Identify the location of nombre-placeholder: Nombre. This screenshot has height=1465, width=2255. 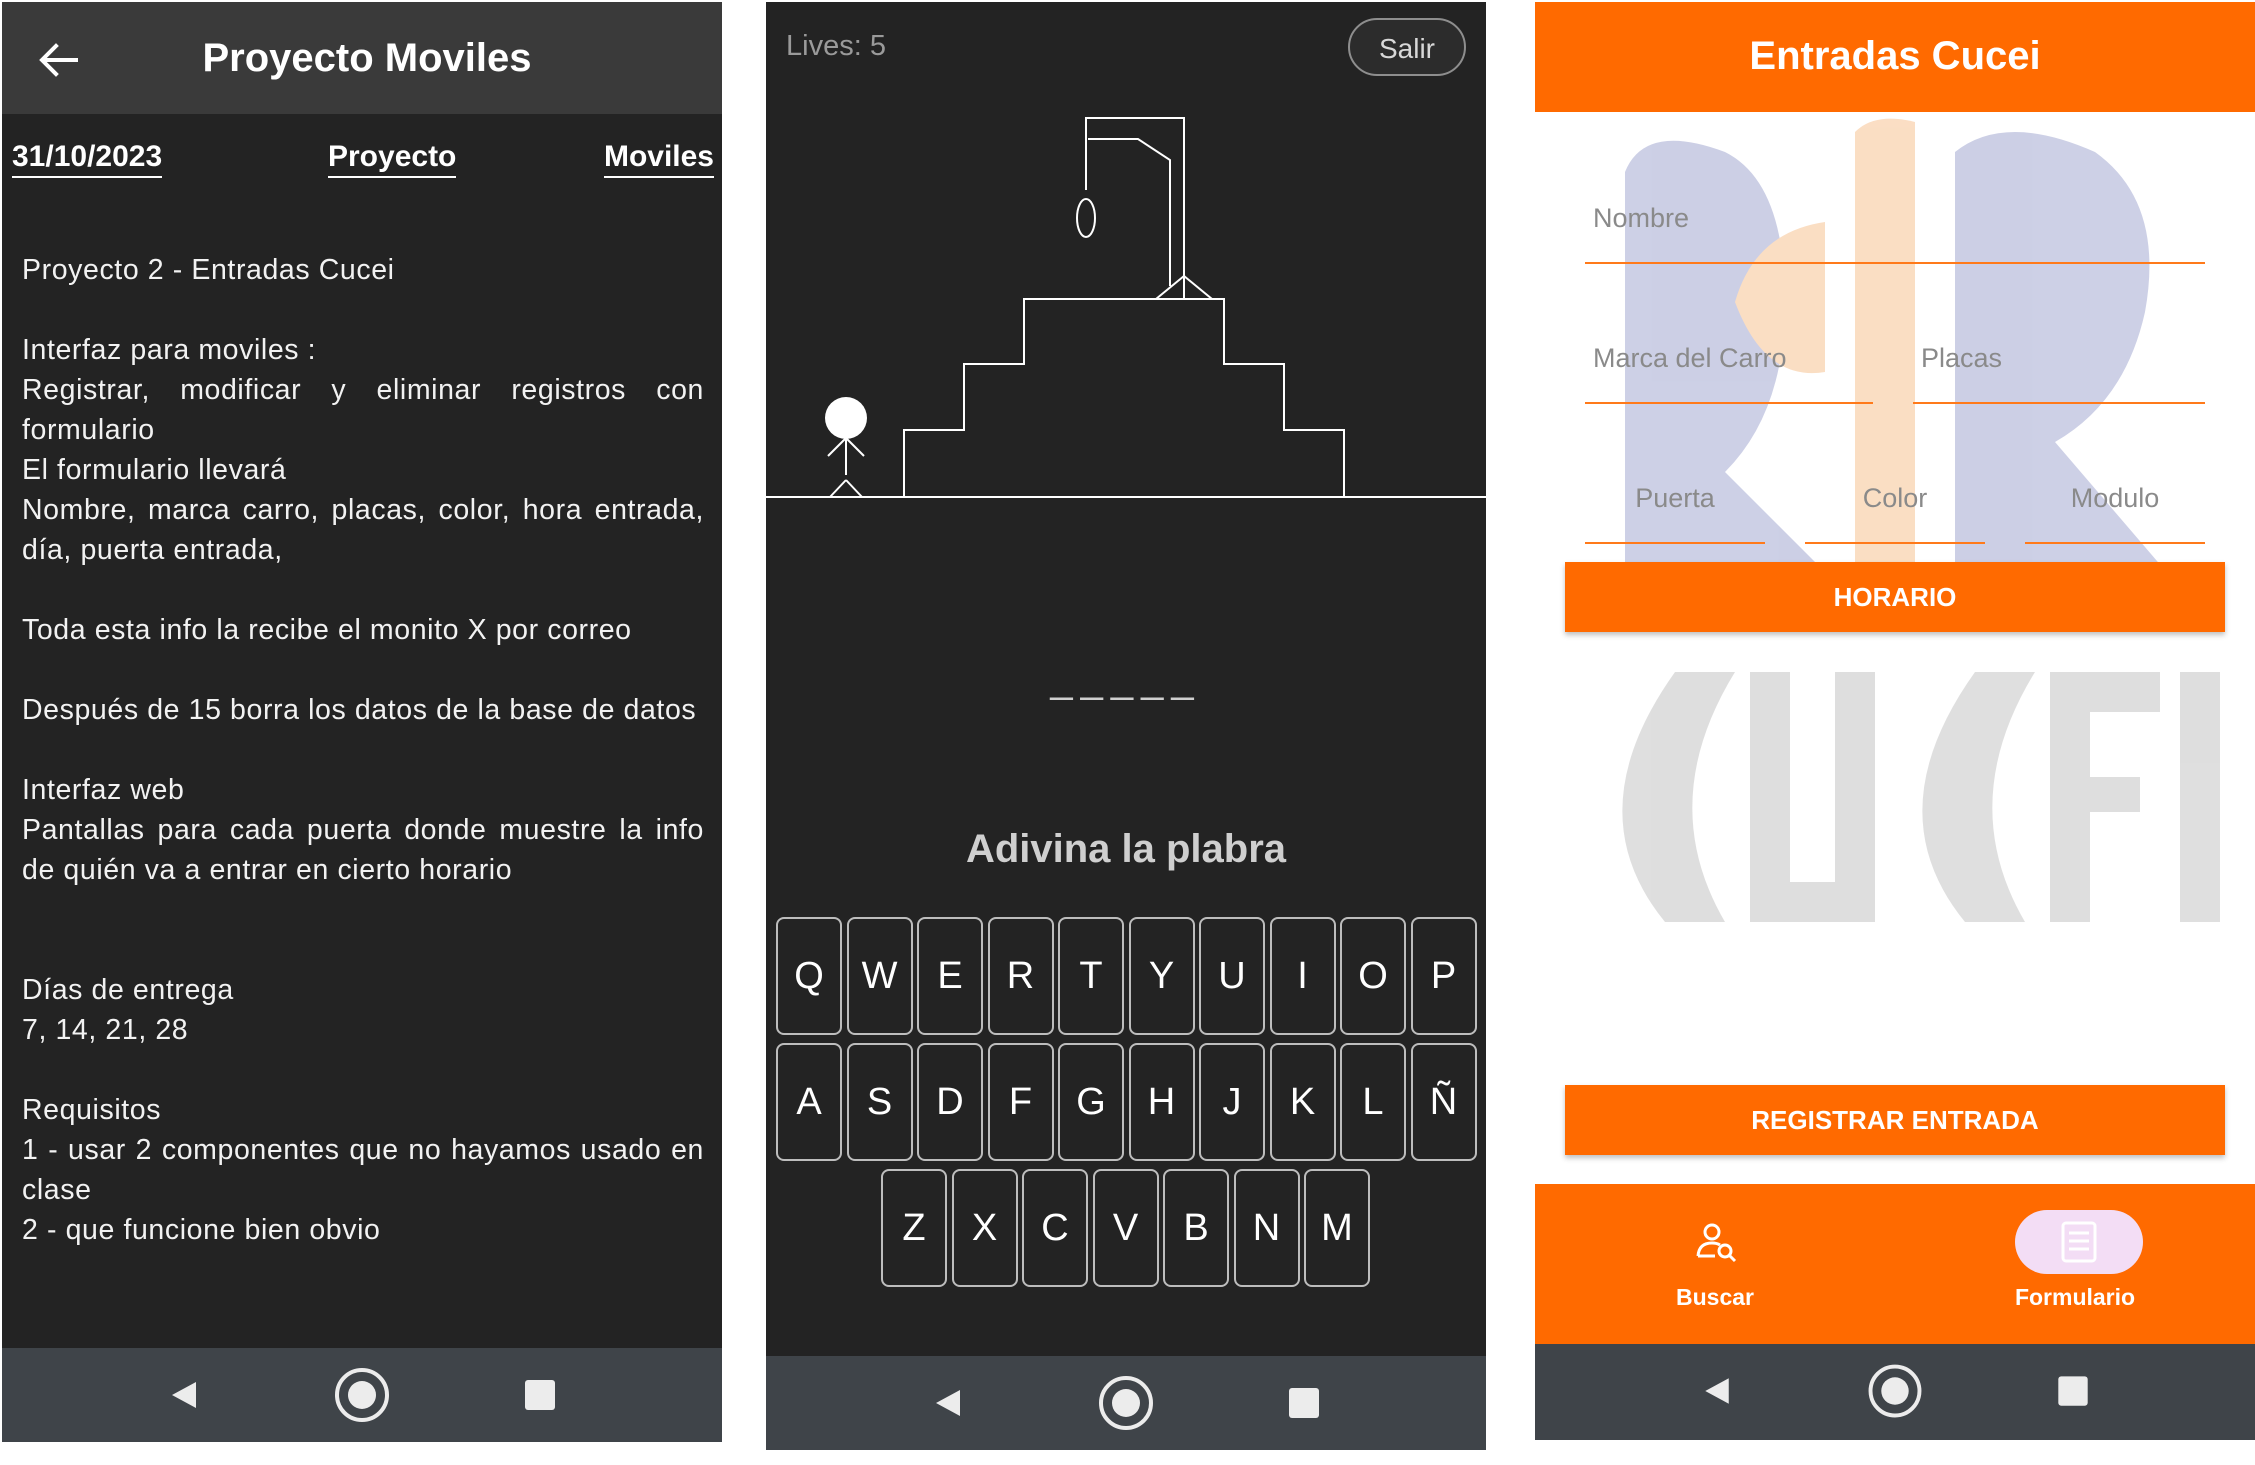
(1641, 218).